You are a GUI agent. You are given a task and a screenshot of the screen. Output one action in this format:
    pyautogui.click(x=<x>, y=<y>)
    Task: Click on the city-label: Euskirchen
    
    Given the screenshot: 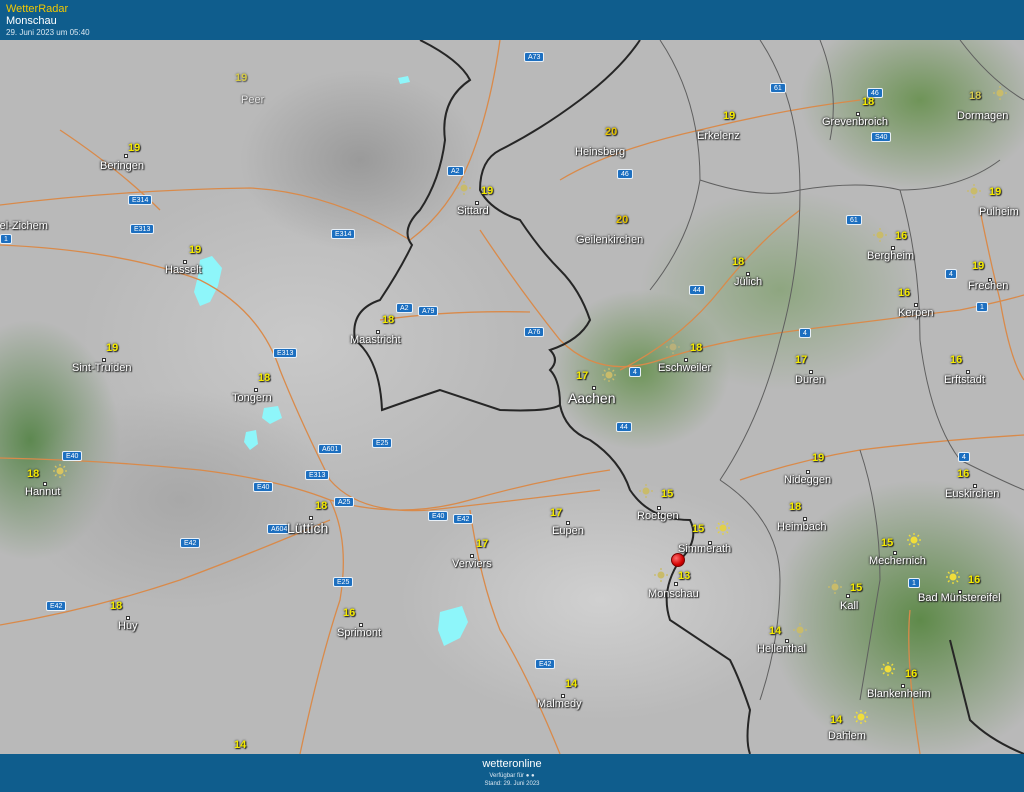 What is the action you would take?
    pyautogui.click(x=972, y=494)
    